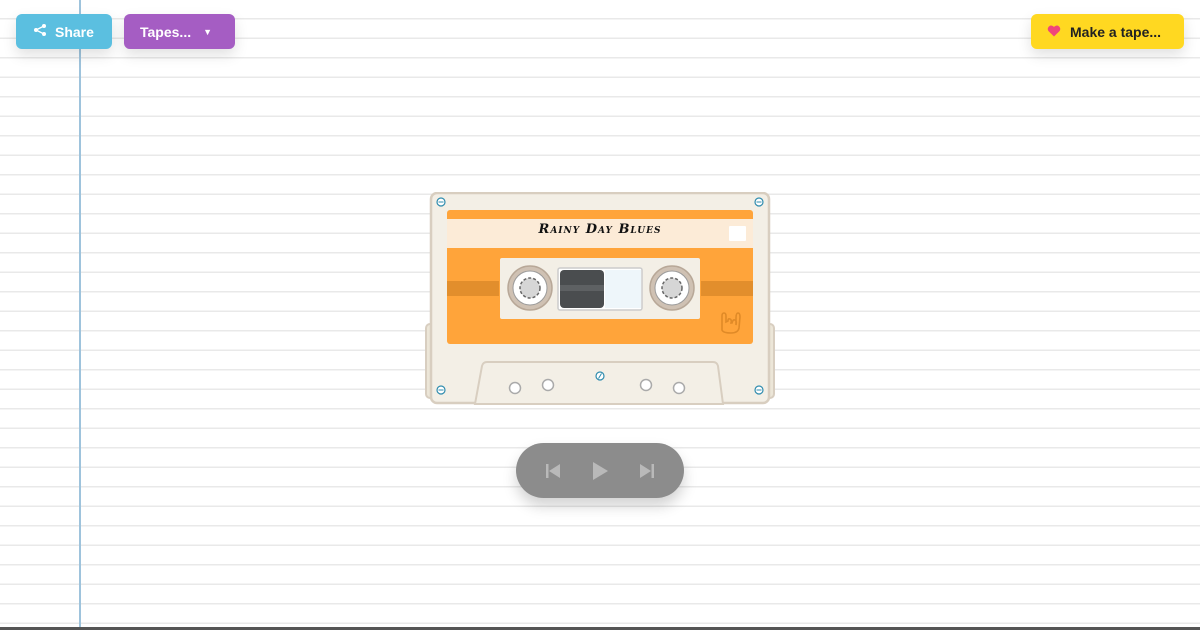  Describe the element at coordinates (600, 301) in the screenshot. I see `cassette-tape: Rainy Day Blues` at that location.